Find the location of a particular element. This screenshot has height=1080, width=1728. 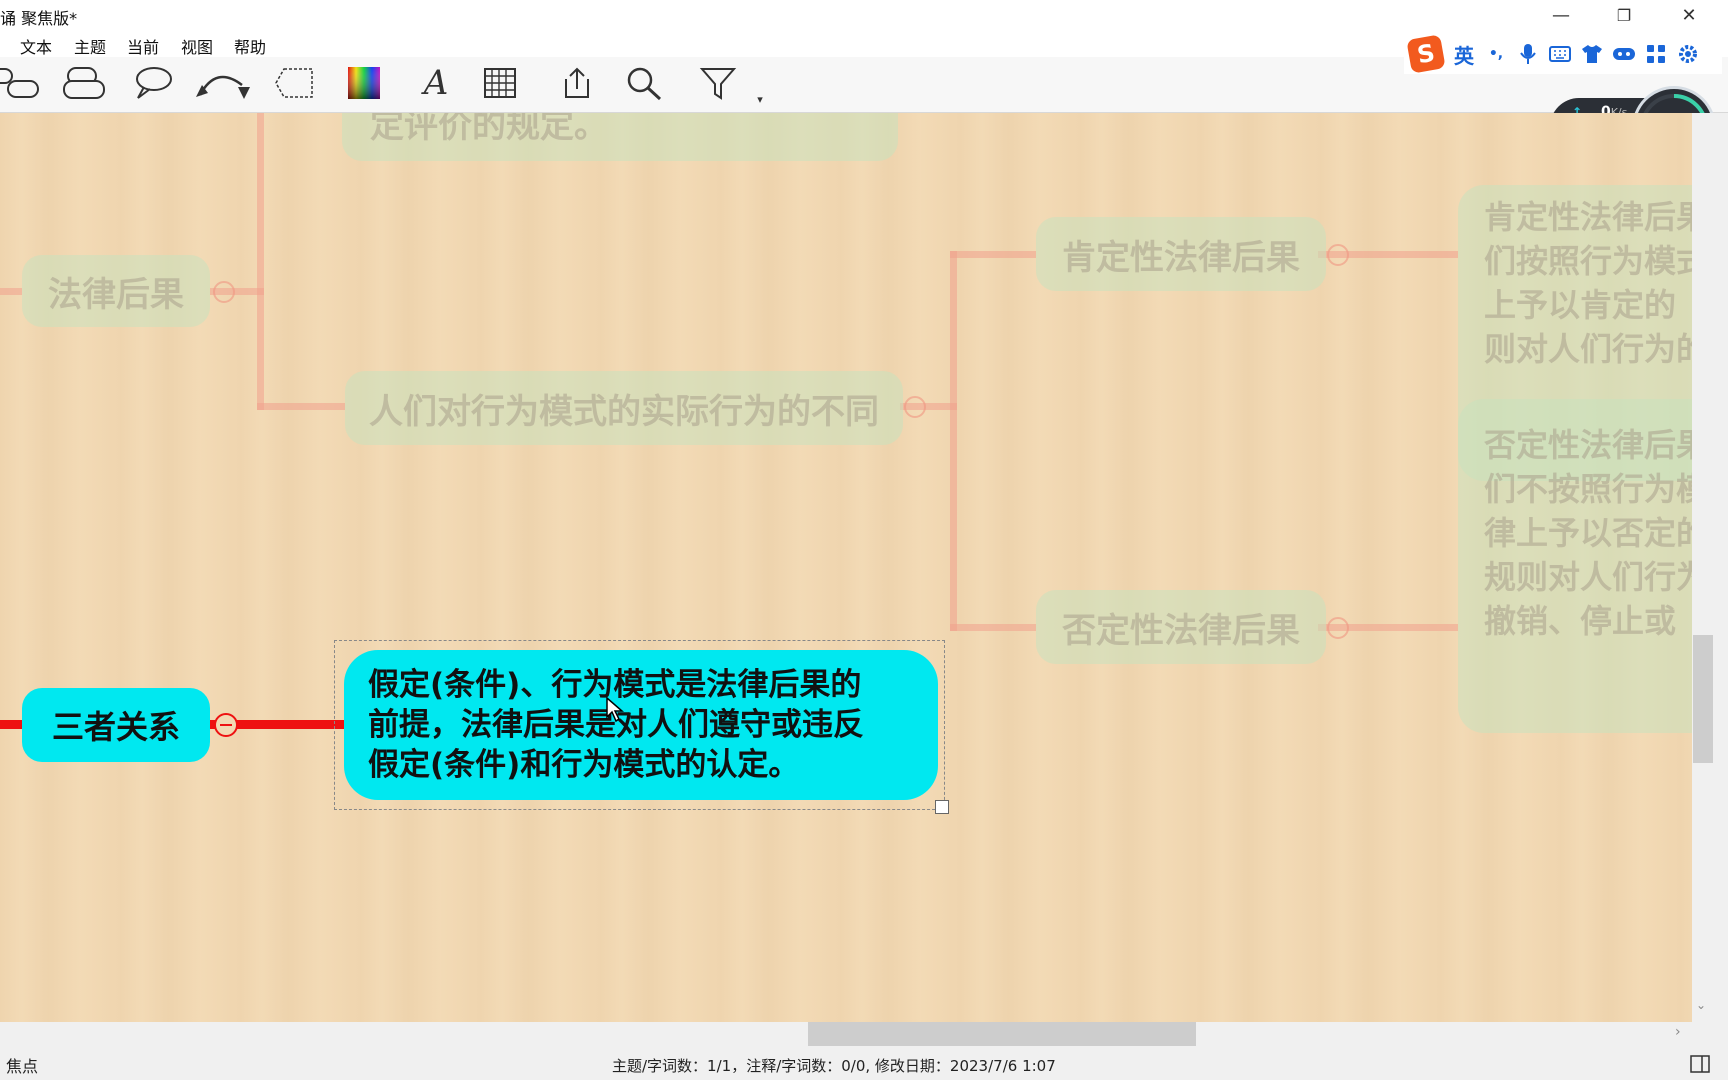

game-controller-icon is located at coordinates (1624, 54).